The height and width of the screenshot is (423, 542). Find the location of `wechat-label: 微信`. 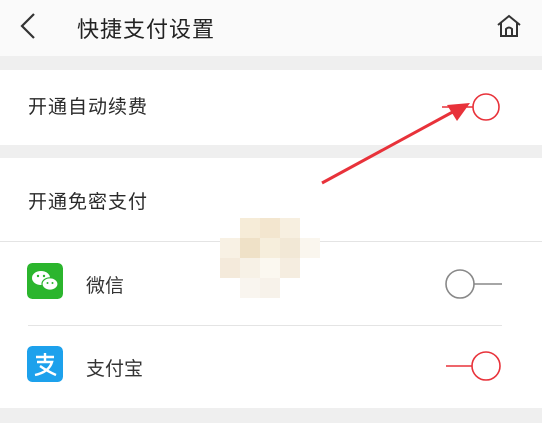

wechat-label: 微信 is located at coordinates (105, 286).